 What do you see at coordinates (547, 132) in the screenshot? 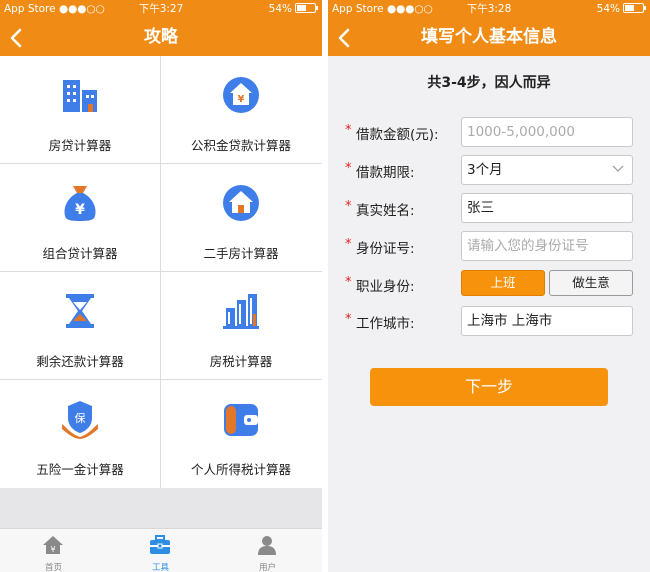
I see `loan-amount-input: 1000-5,000,000` at bounding box center [547, 132].